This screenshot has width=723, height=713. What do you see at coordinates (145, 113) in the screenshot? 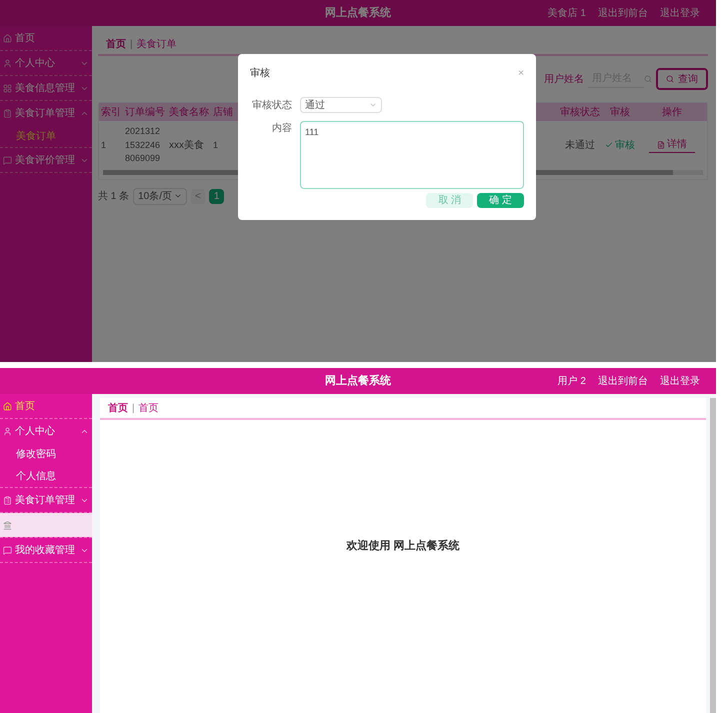
I see `column-header: 订单编号` at bounding box center [145, 113].